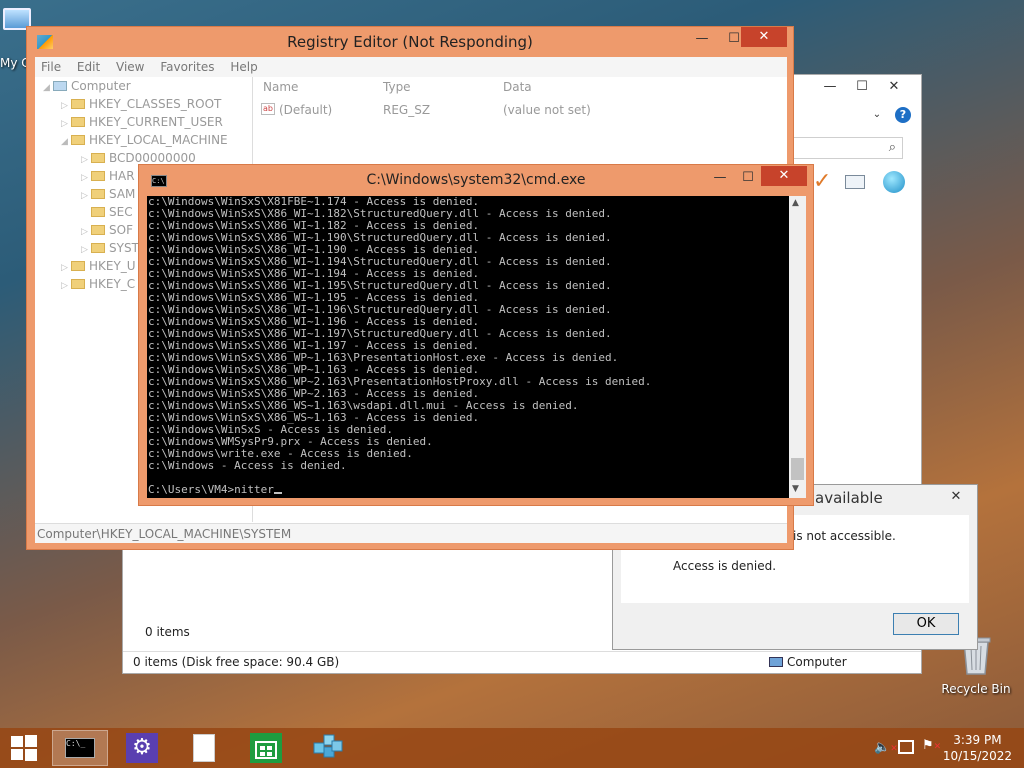  What do you see at coordinates (144, 140) in the screenshot?
I see `tree-item-hklm: ◢ HKEY_LOCAL_MACHINE` at bounding box center [144, 140].